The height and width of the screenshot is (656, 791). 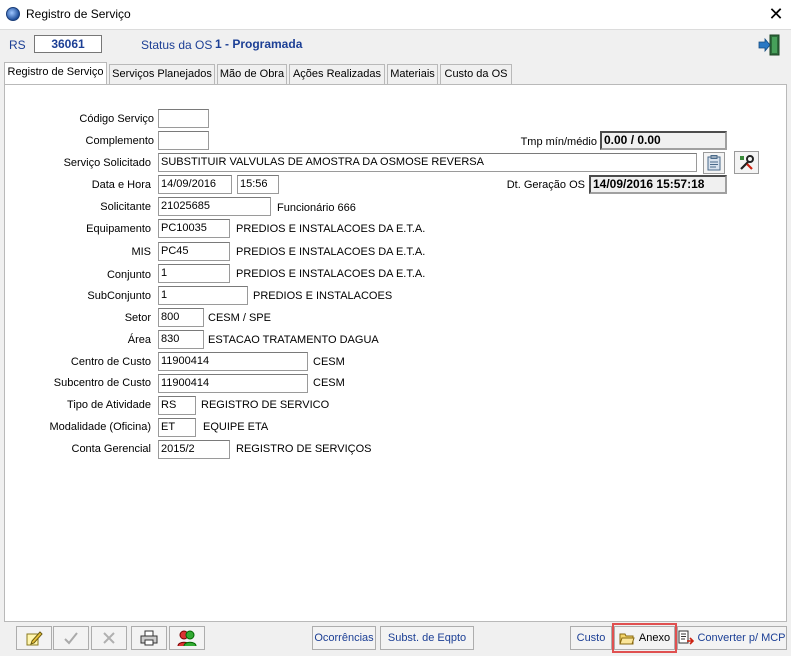 I want to click on window-title: Registro de Serviço, so click(x=78, y=14).